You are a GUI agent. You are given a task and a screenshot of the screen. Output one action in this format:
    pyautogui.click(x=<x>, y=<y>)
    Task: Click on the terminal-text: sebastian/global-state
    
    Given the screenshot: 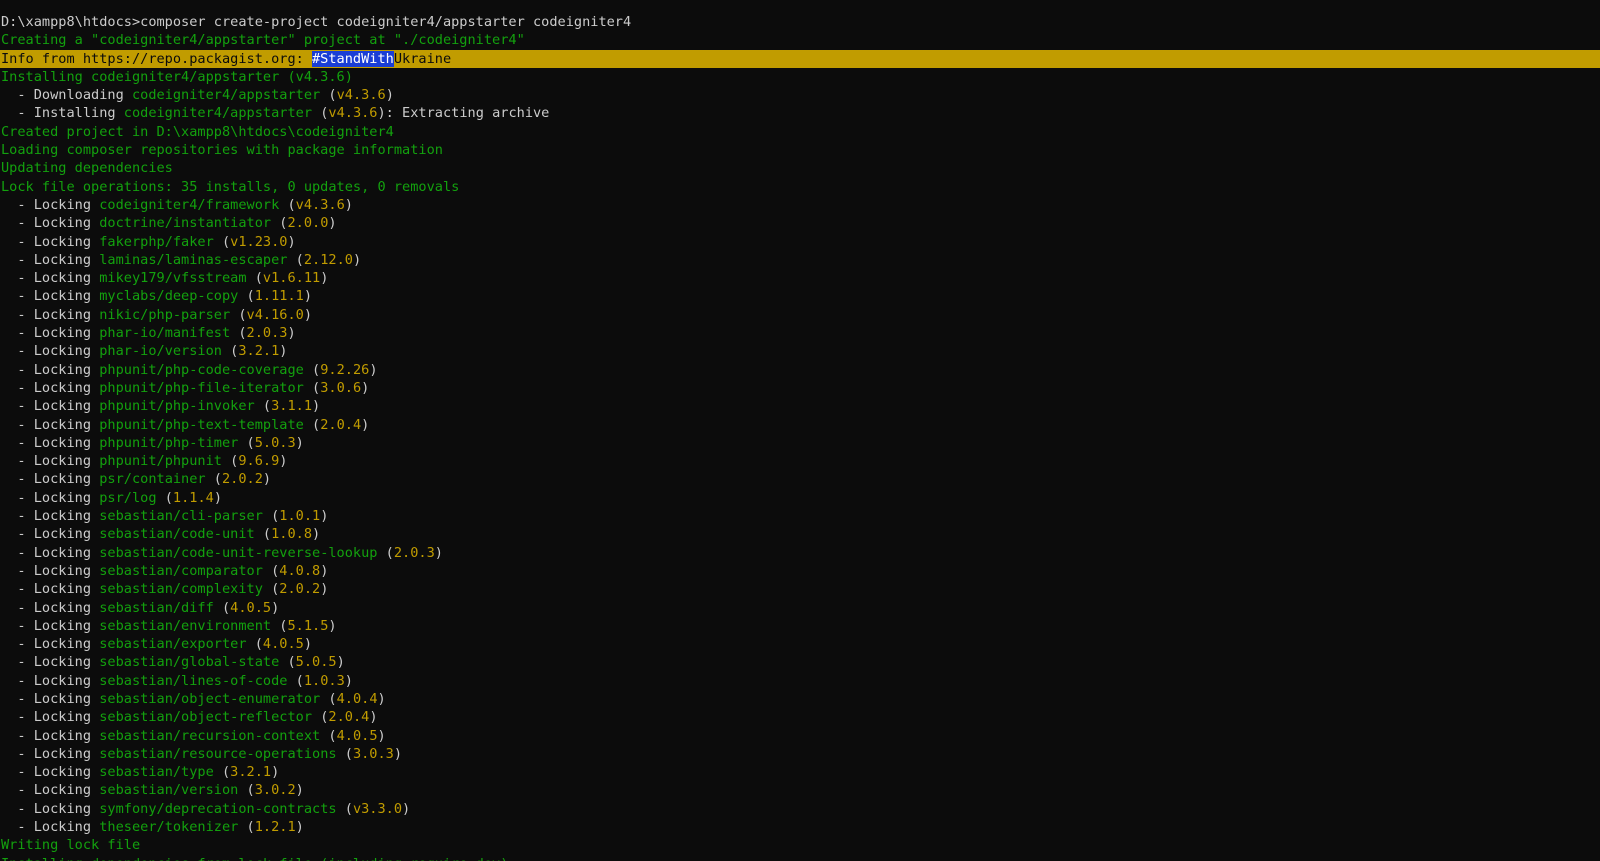 What is the action you would take?
    pyautogui.click(x=189, y=662)
    